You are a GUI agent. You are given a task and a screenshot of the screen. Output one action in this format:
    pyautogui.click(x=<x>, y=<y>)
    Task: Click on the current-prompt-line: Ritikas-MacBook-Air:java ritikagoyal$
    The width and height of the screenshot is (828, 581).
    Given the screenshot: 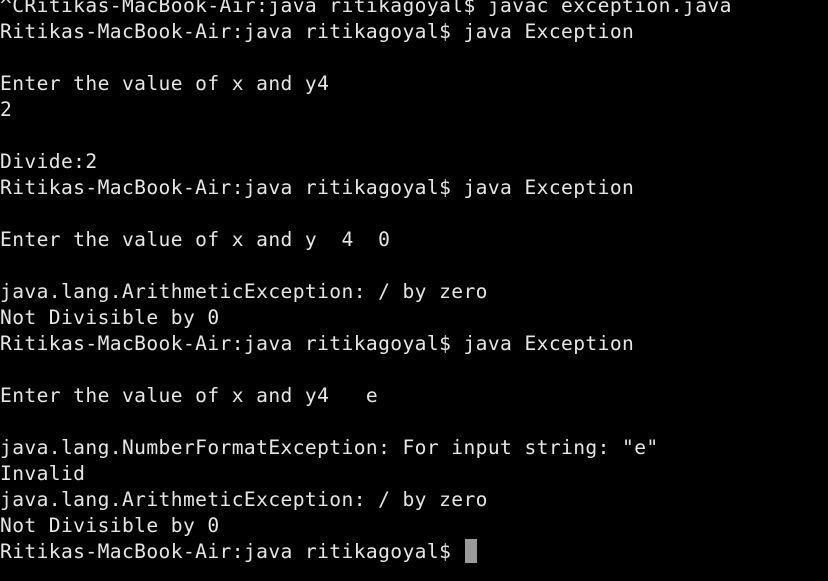 What is the action you would take?
    pyautogui.click(x=414, y=552)
    